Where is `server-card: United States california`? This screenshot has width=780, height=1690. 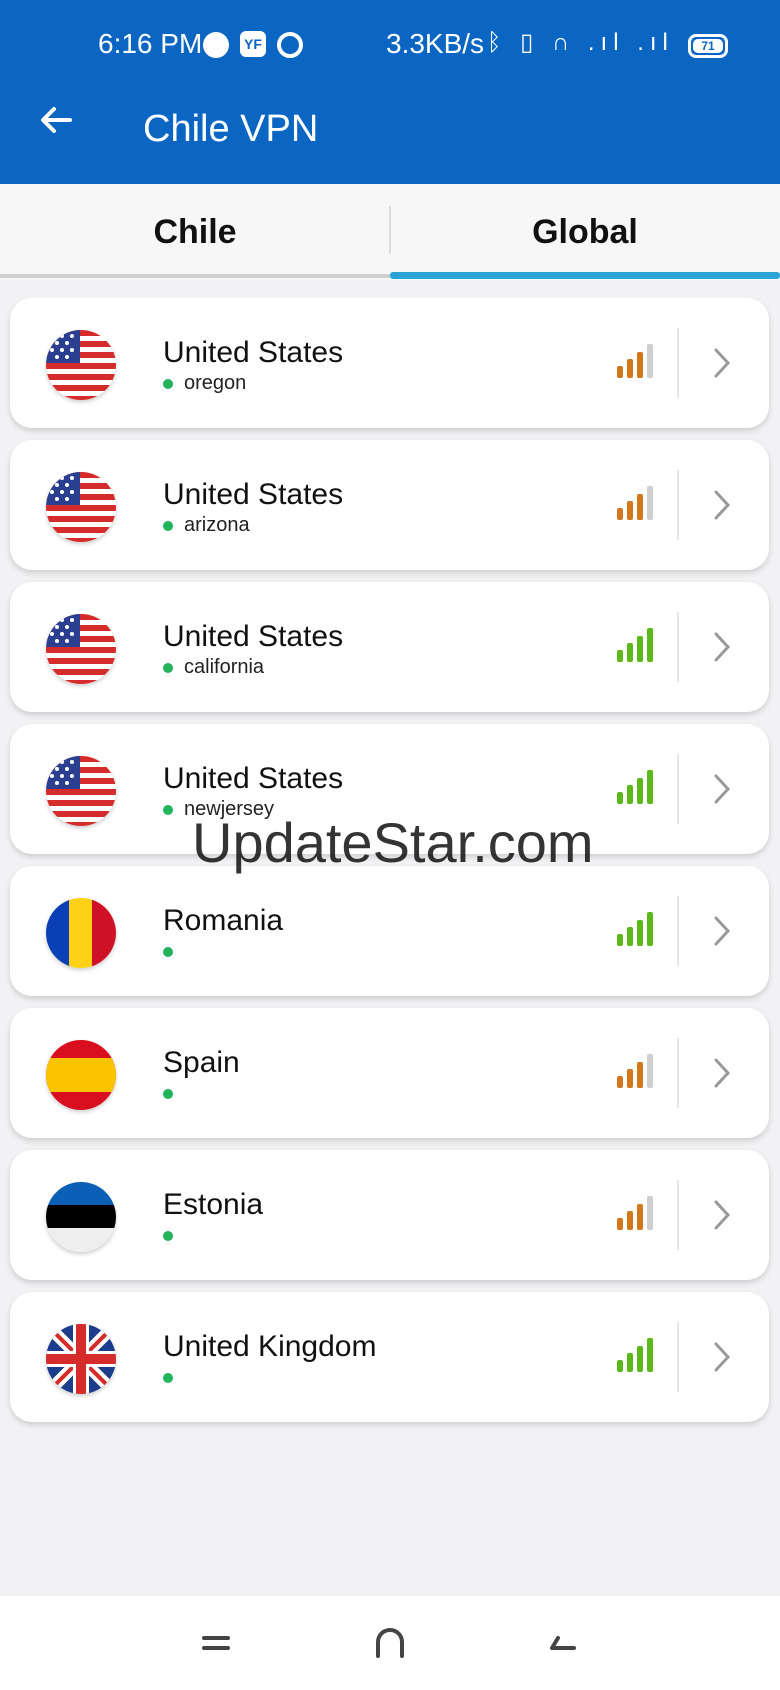 server-card: United States california is located at coordinates (389, 647).